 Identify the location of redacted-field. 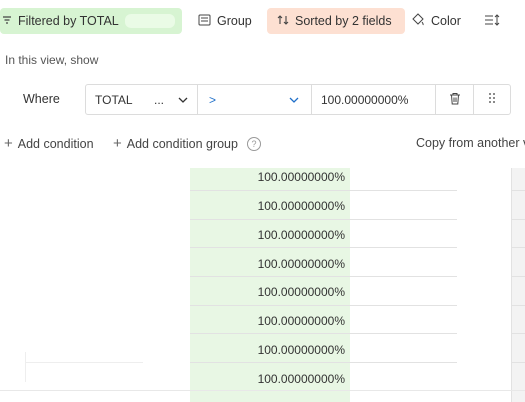
(149, 21).